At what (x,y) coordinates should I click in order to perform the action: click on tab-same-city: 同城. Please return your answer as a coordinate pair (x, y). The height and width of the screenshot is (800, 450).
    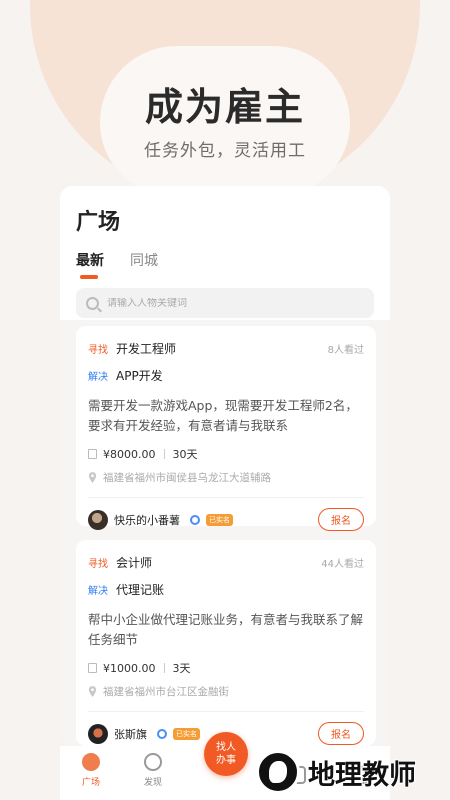
    Looking at the image, I should click on (144, 260).